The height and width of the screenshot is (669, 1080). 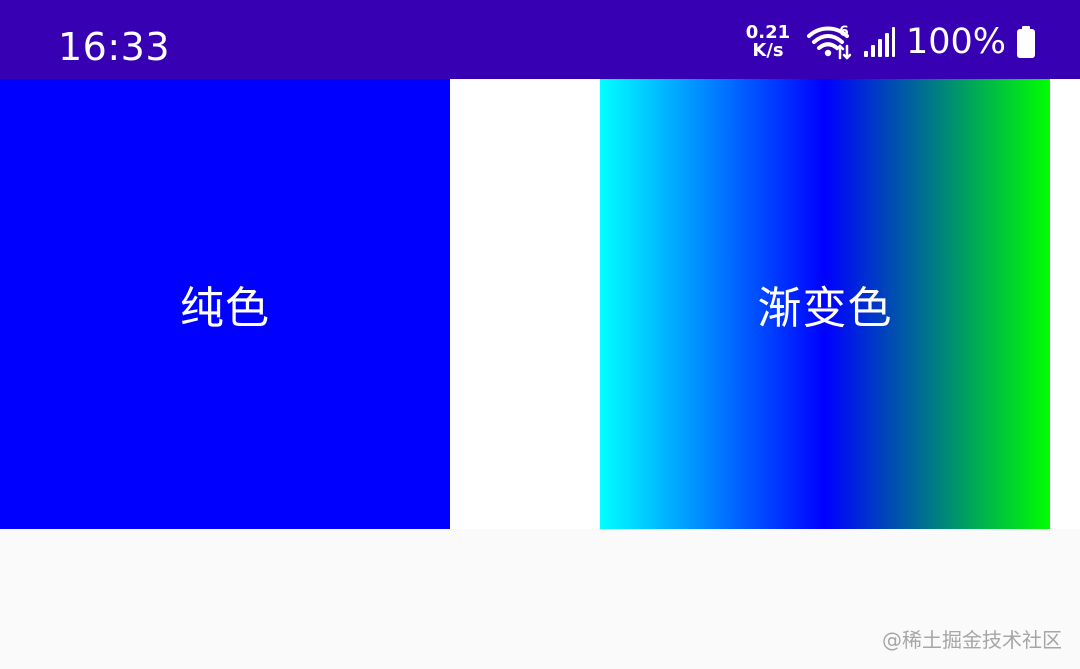 What do you see at coordinates (879, 42) in the screenshot?
I see `signal-icon` at bounding box center [879, 42].